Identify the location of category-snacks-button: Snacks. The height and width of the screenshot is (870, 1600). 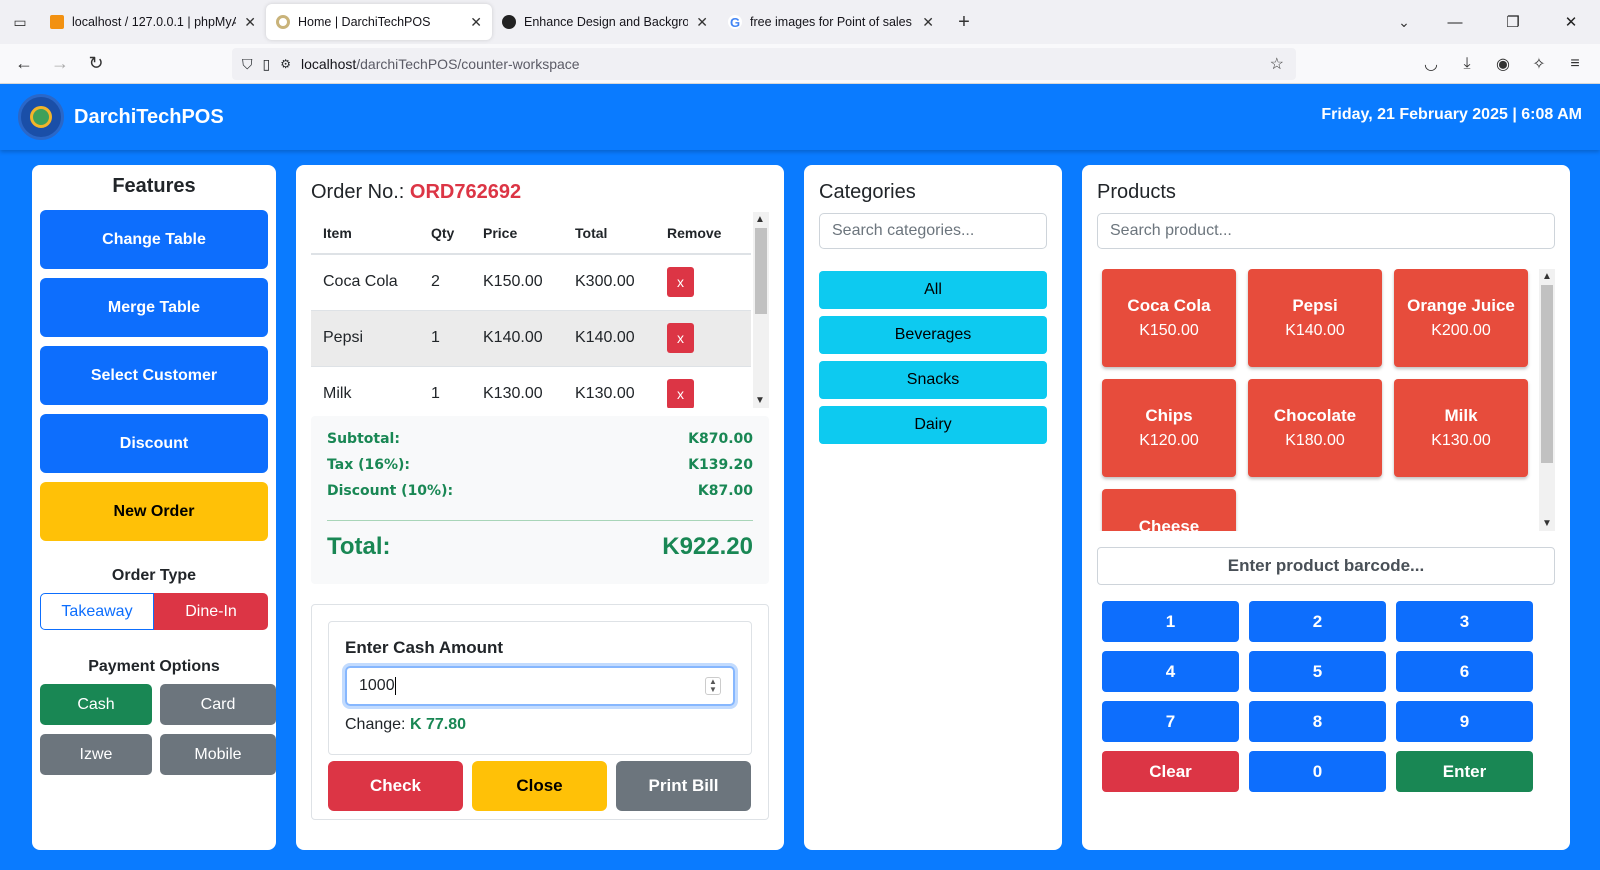
(933, 380).